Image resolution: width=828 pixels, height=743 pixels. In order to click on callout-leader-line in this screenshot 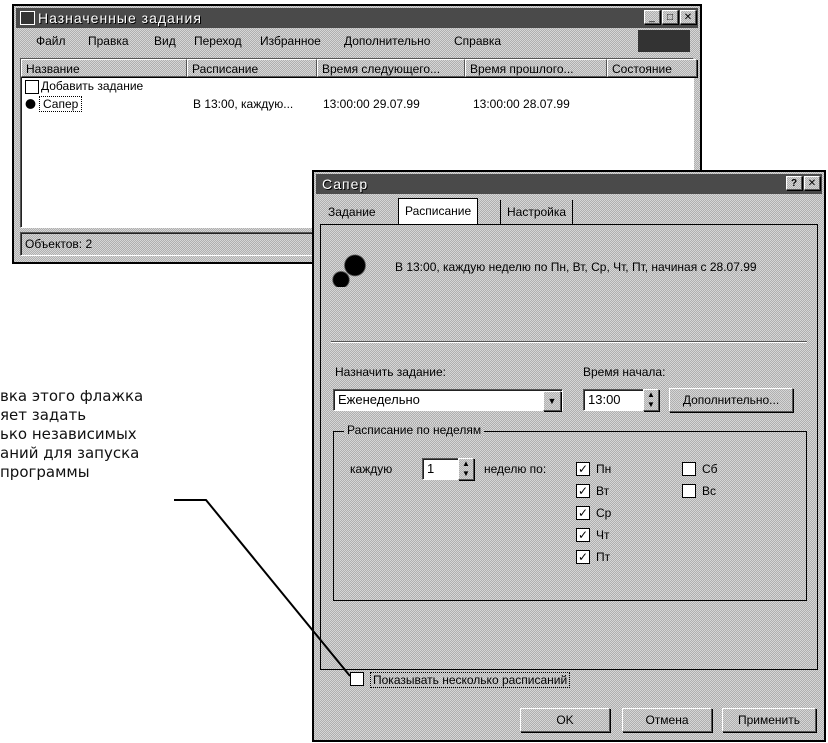, I will do `click(262, 588)`.